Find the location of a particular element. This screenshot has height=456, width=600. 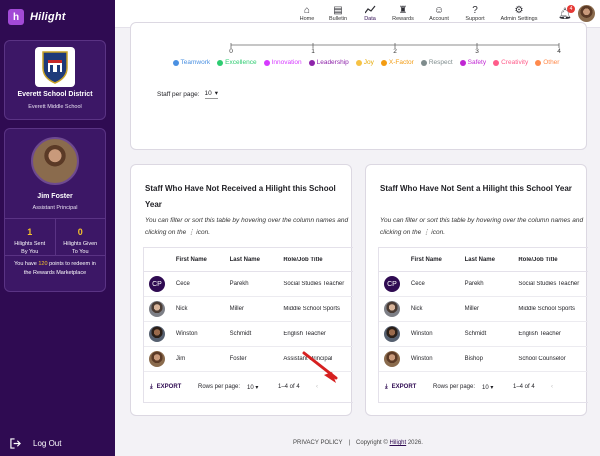

legend-item-teamwork: Teamwork is located at coordinates (191, 62).